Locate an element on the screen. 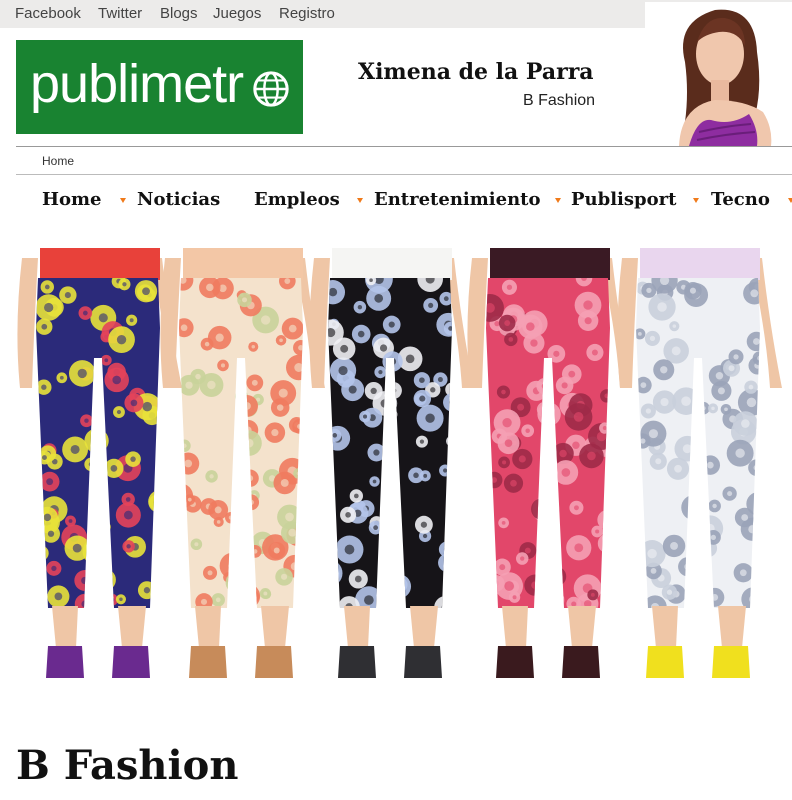  blogs-link: Blogs is located at coordinates (179, 13).